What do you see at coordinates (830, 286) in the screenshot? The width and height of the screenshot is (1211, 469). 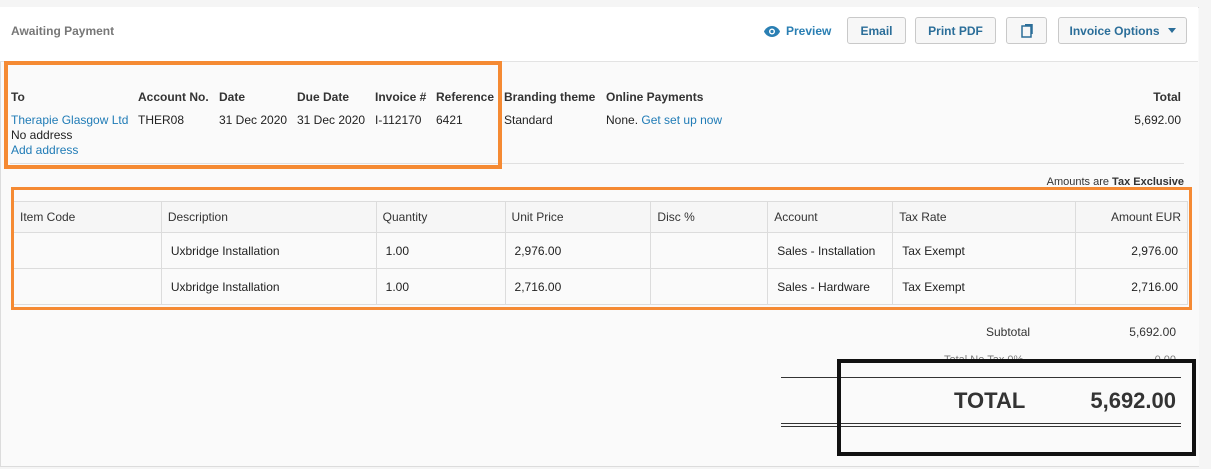 I see `cell-account: Sales - Hardware` at bounding box center [830, 286].